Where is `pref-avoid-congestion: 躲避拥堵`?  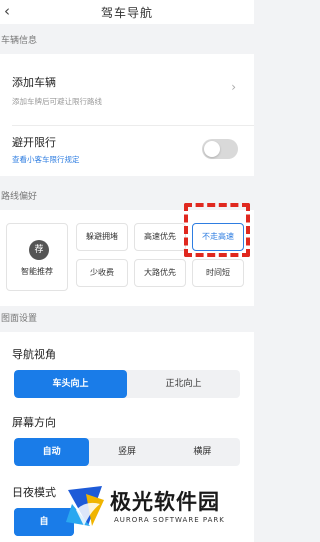
pref-avoid-congestion: 躲避拥堵 is located at coordinates (102, 237).